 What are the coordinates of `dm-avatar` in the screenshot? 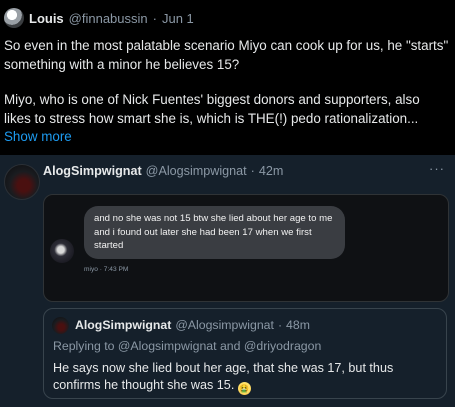 It's located at (62, 251).